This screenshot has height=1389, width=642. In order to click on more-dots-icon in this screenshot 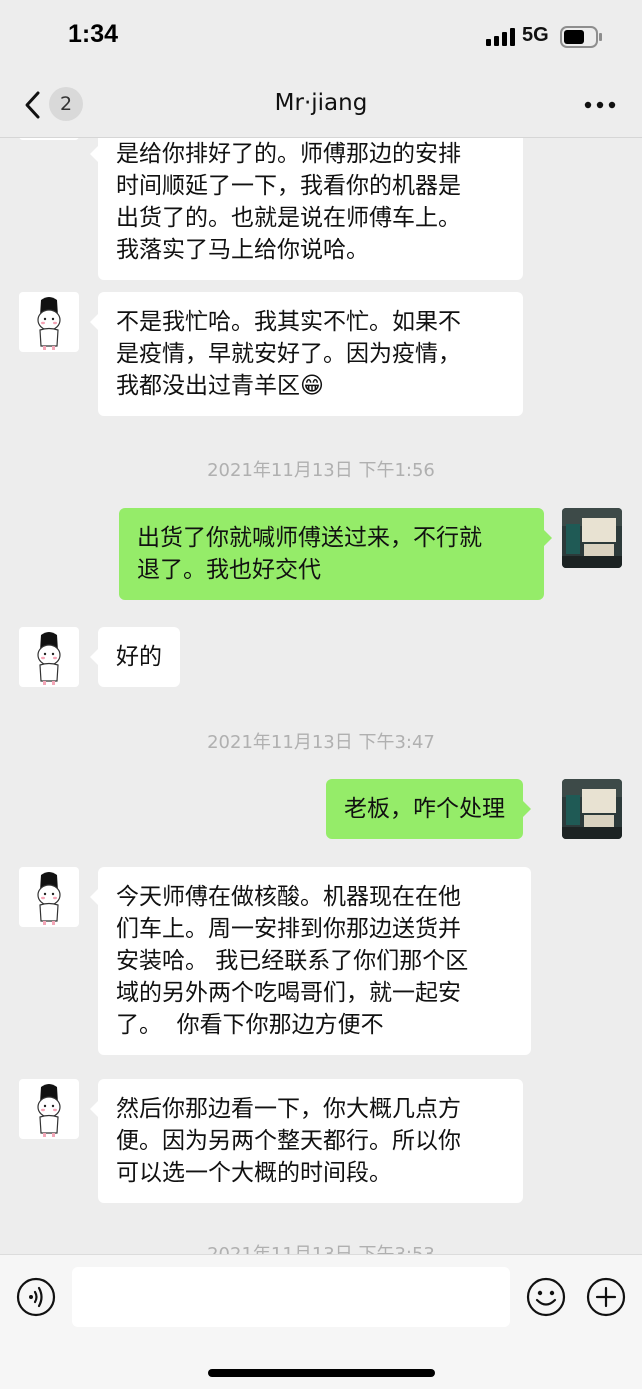, I will do `click(600, 105)`.